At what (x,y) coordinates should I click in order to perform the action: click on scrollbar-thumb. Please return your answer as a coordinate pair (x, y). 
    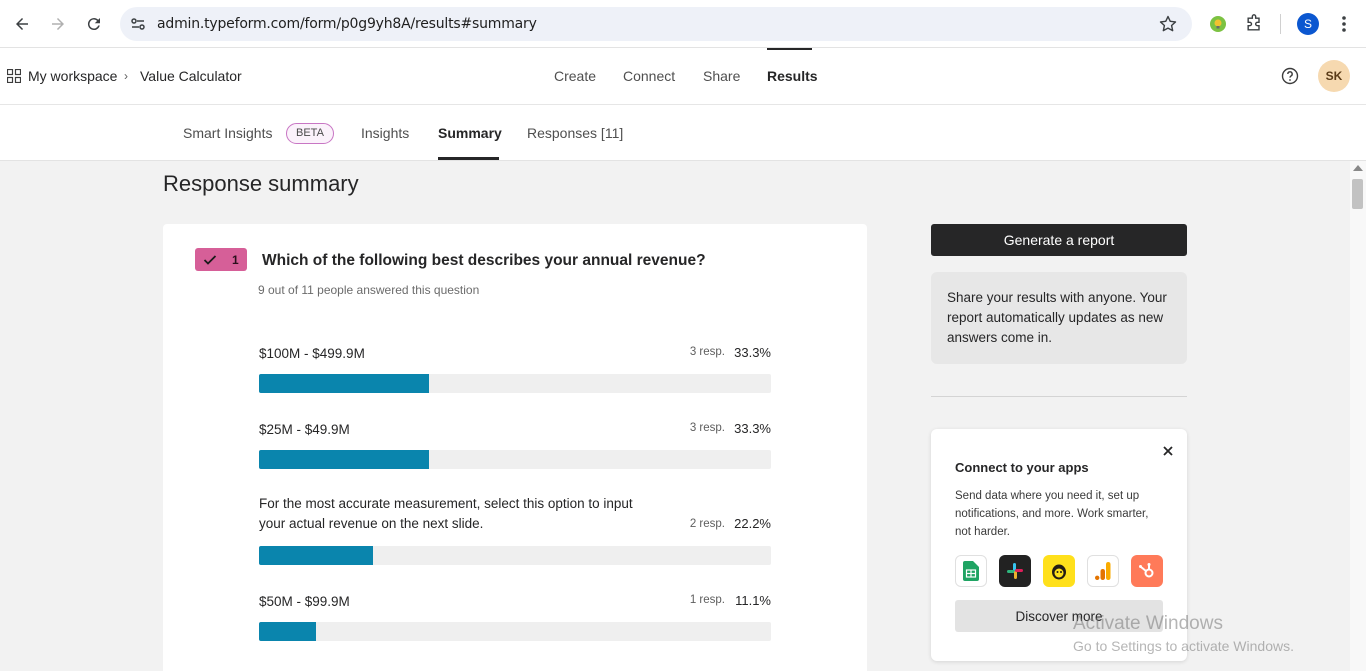
    Looking at the image, I should click on (1357, 194).